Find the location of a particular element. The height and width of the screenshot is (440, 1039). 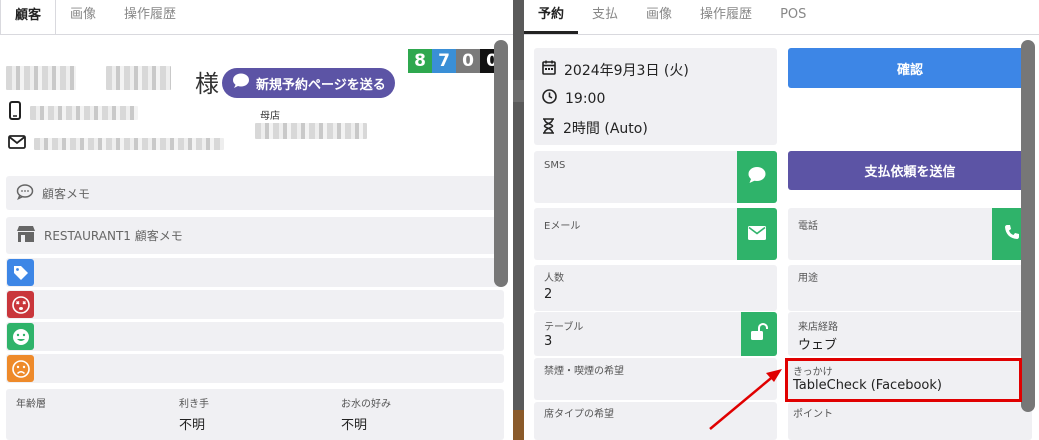

smoking-preference-label: 禁煙・喫煙の希望 is located at coordinates (584, 371).